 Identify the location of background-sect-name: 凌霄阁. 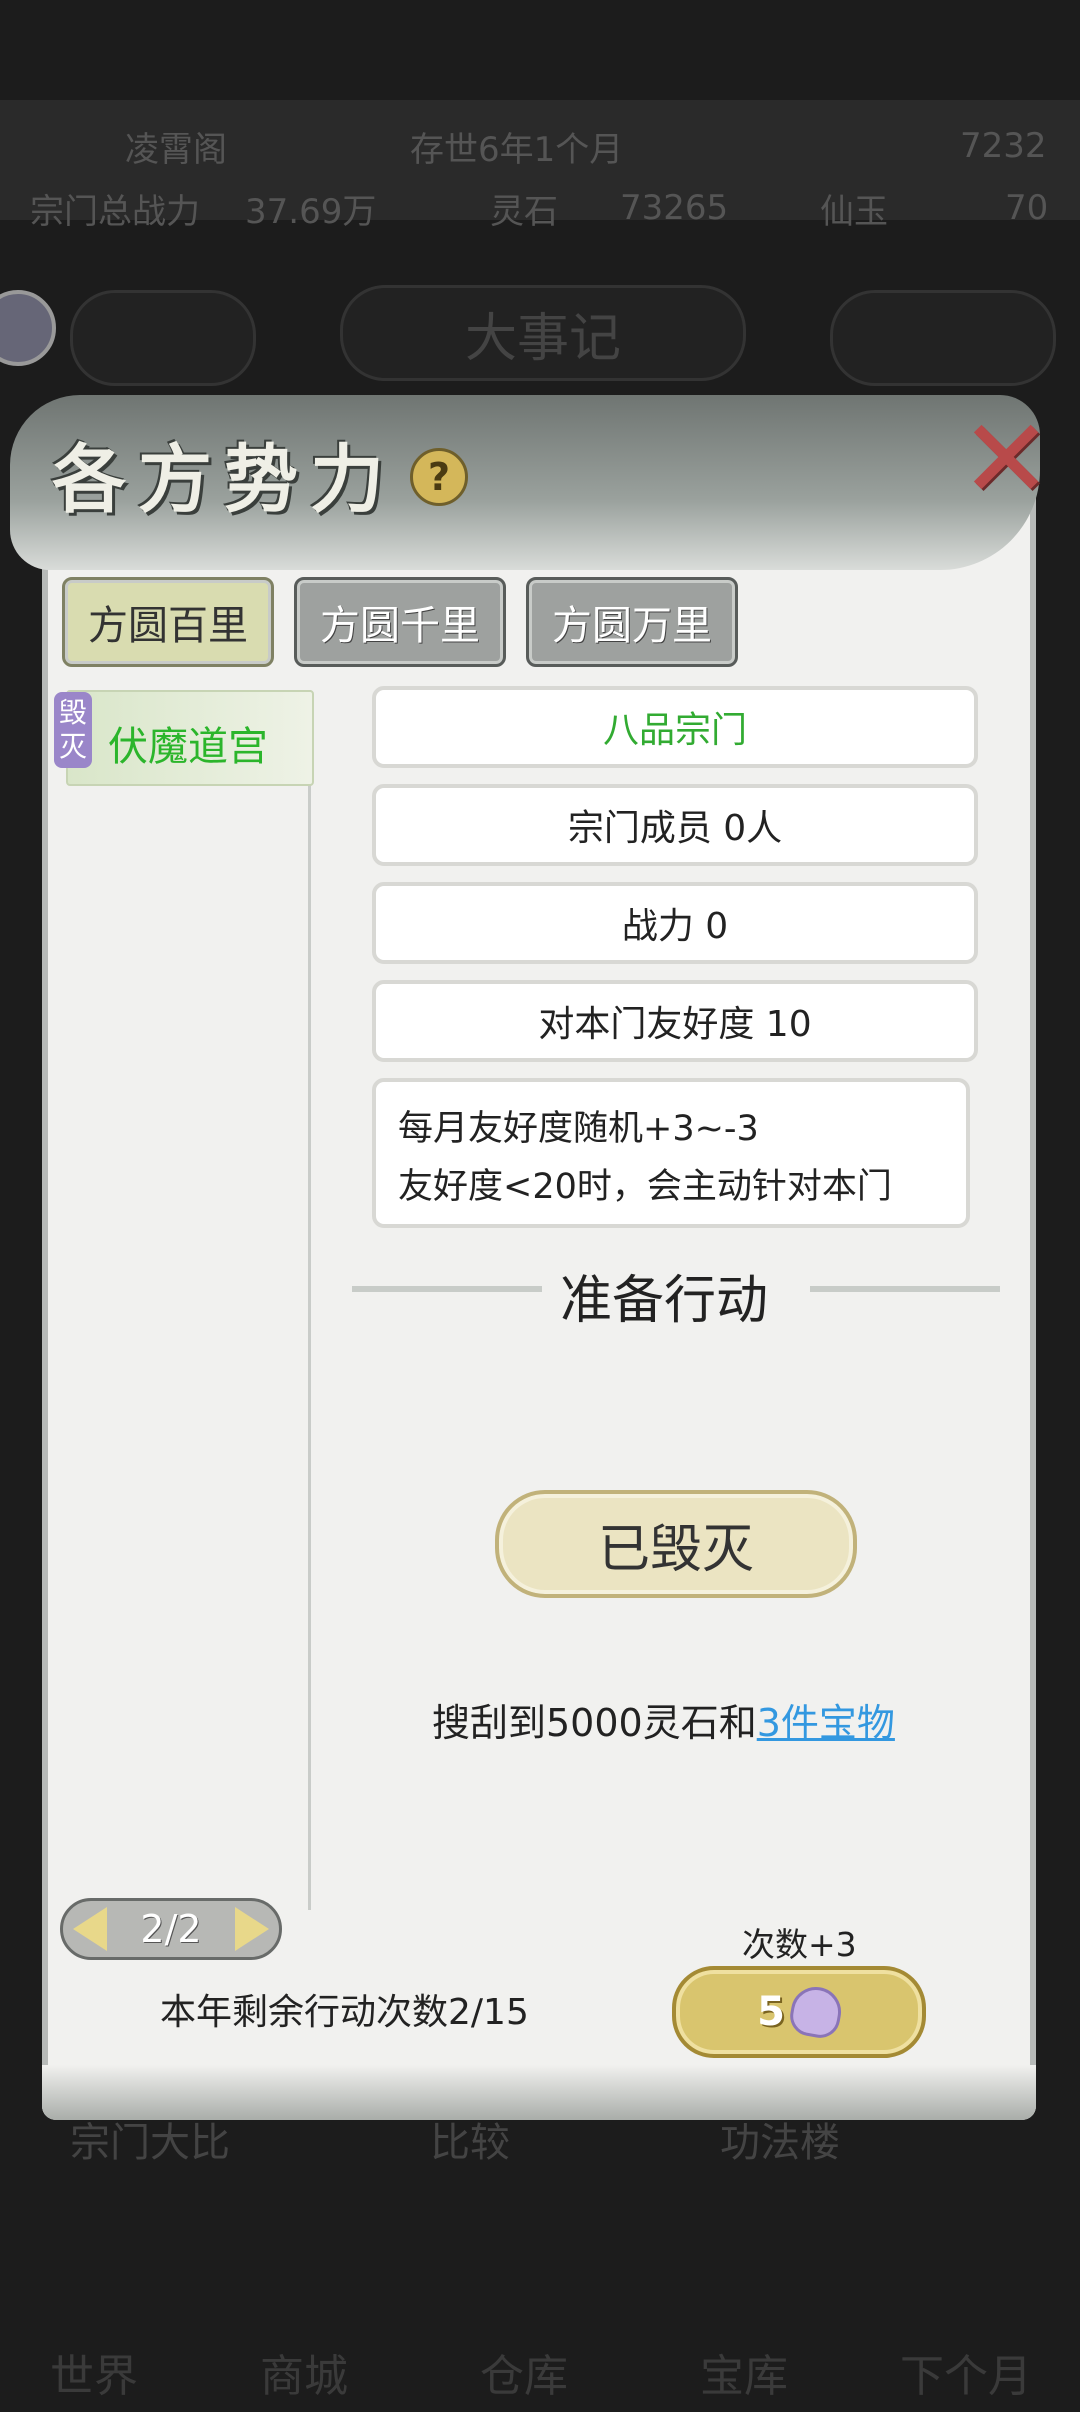
(176, 149).